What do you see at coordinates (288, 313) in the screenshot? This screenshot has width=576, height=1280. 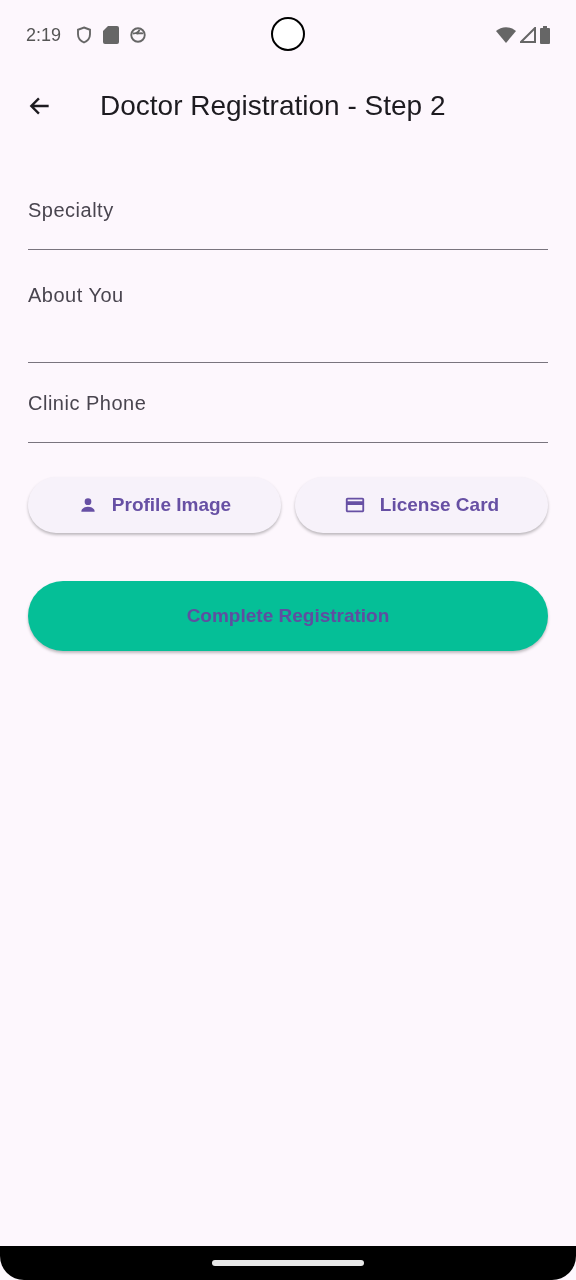 I see `text-area: About You` at bounding box center [288, 313].